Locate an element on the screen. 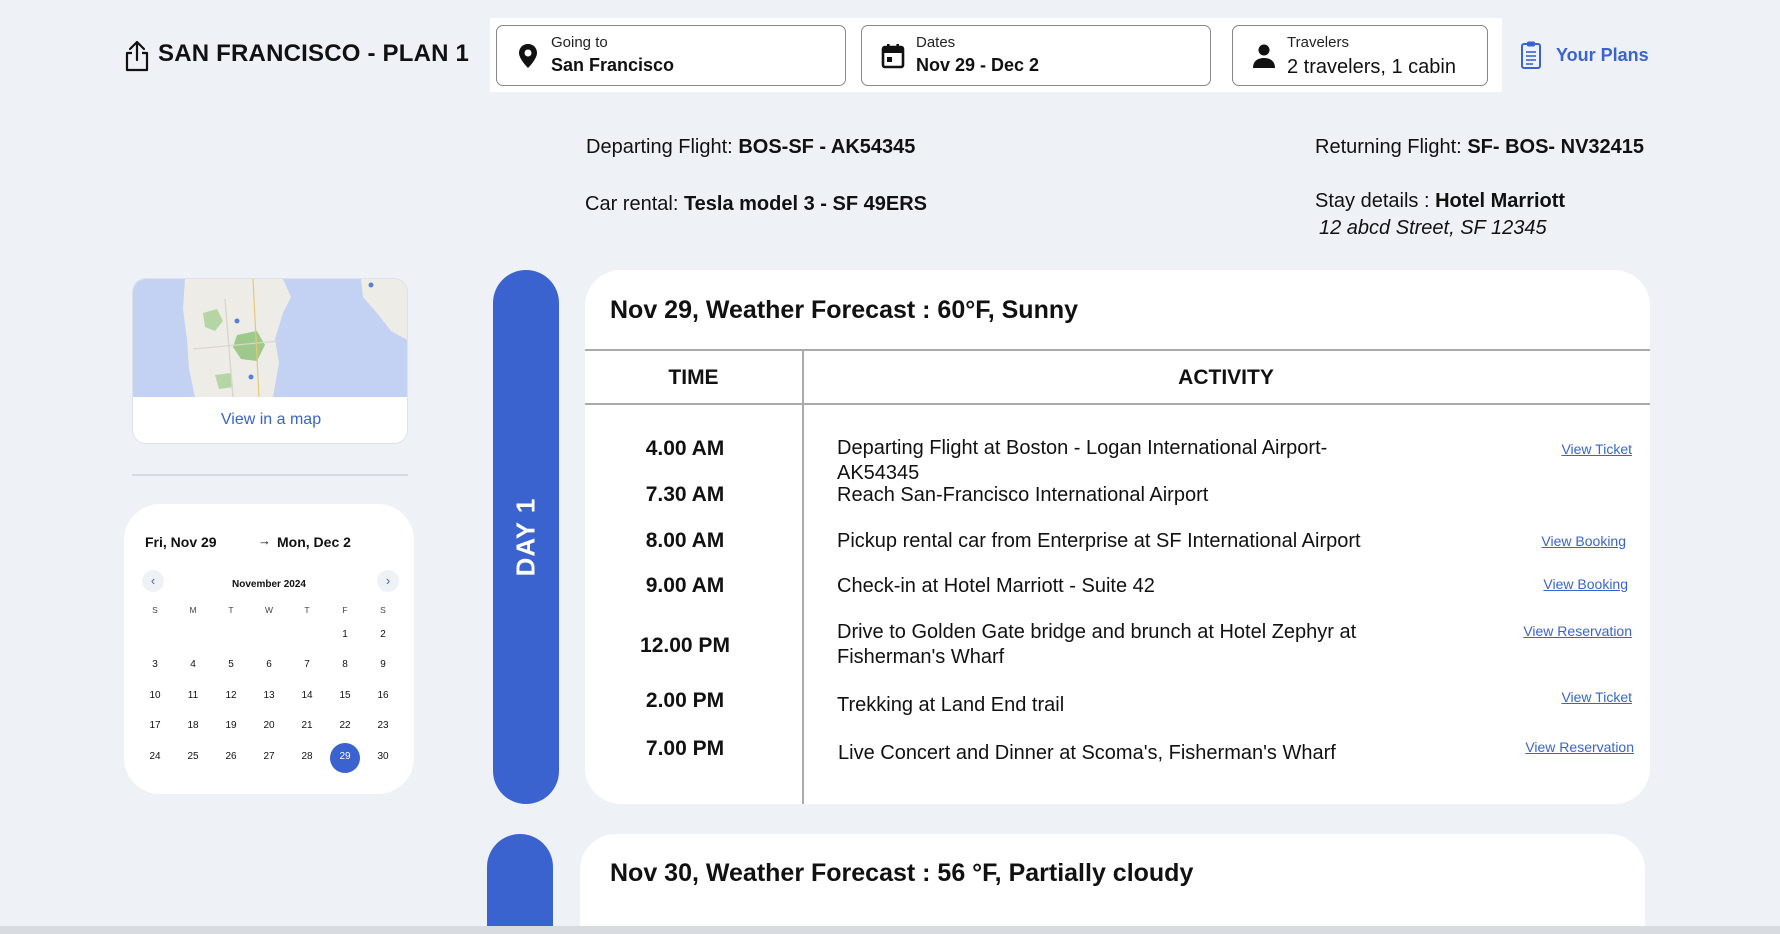 This screenshot has height=934, width=1780. column-header-time: TIME is located at coordinates (693, 377).